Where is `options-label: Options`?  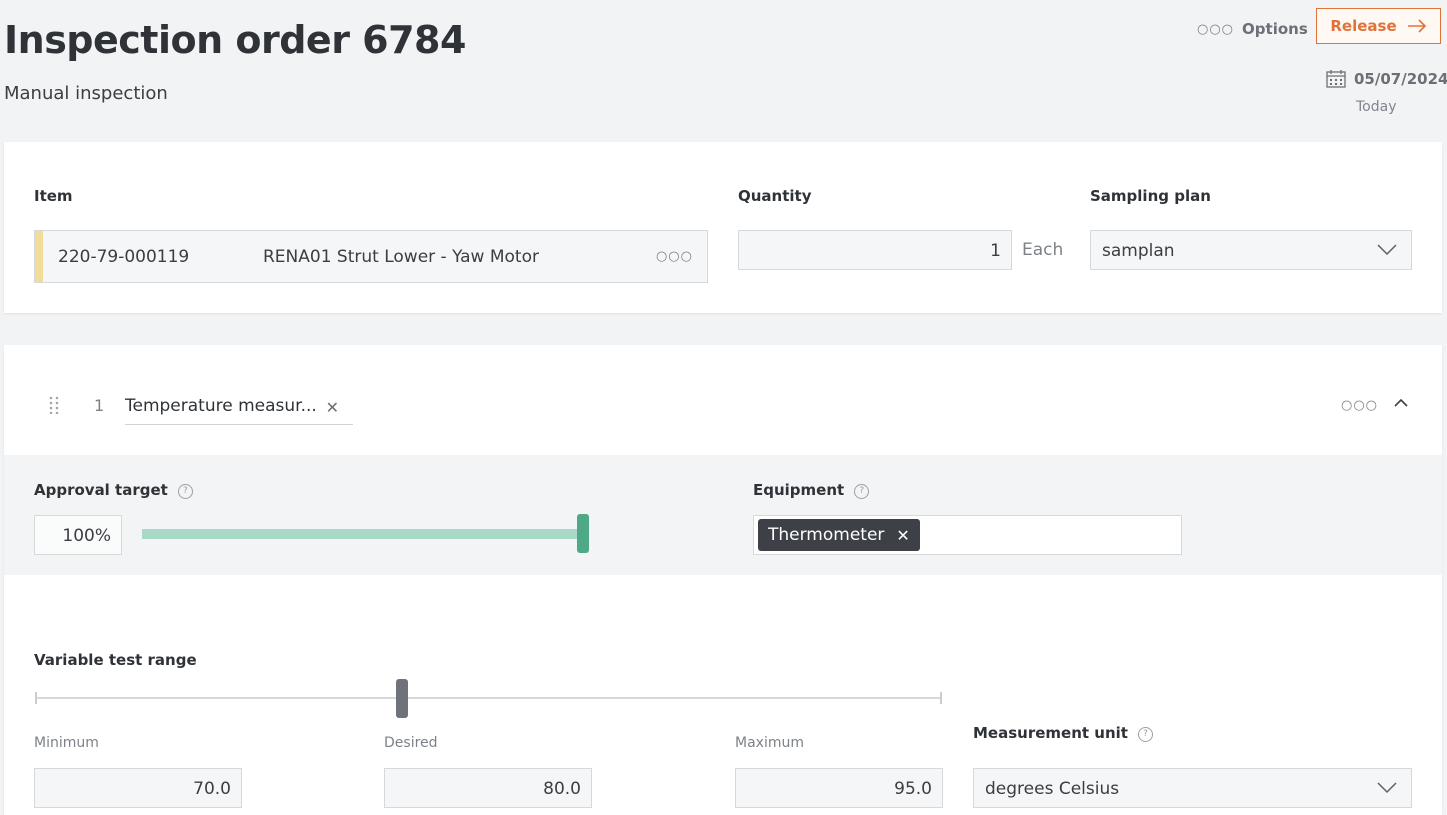
options-label: Options is located at coordinates (1275, 29).